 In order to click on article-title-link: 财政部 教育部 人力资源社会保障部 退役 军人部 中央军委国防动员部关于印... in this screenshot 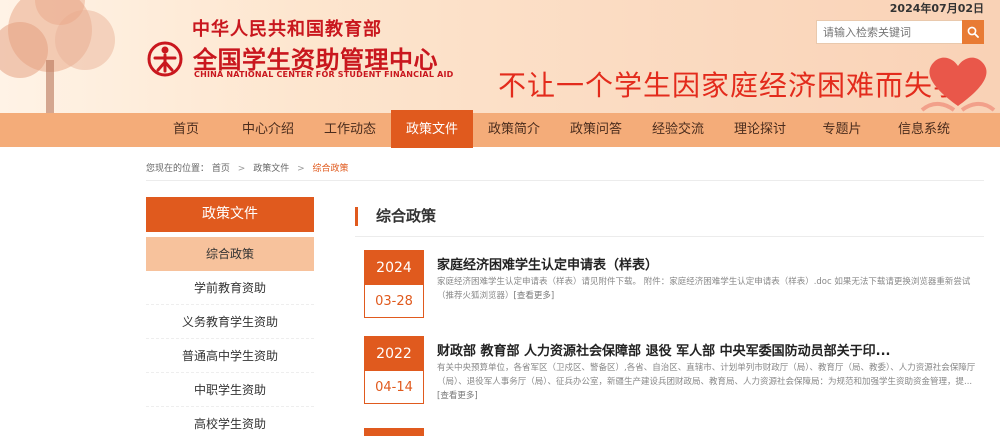, I will do `click(663, 349)`.